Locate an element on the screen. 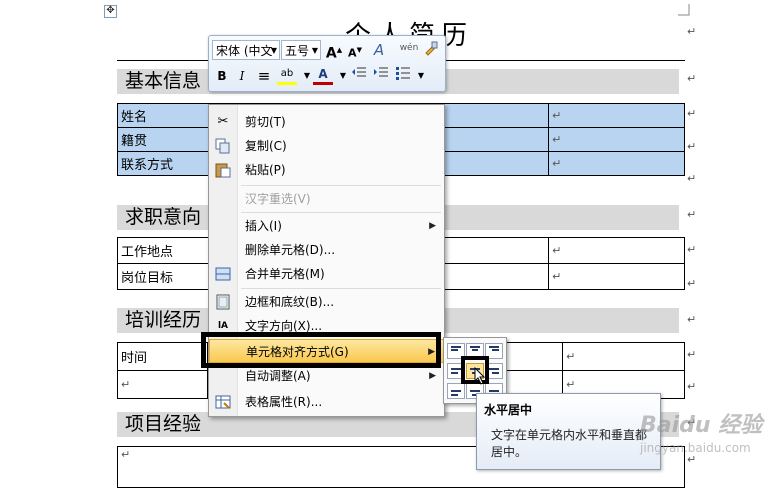  borders-icon is located at coordinates (223, 302).